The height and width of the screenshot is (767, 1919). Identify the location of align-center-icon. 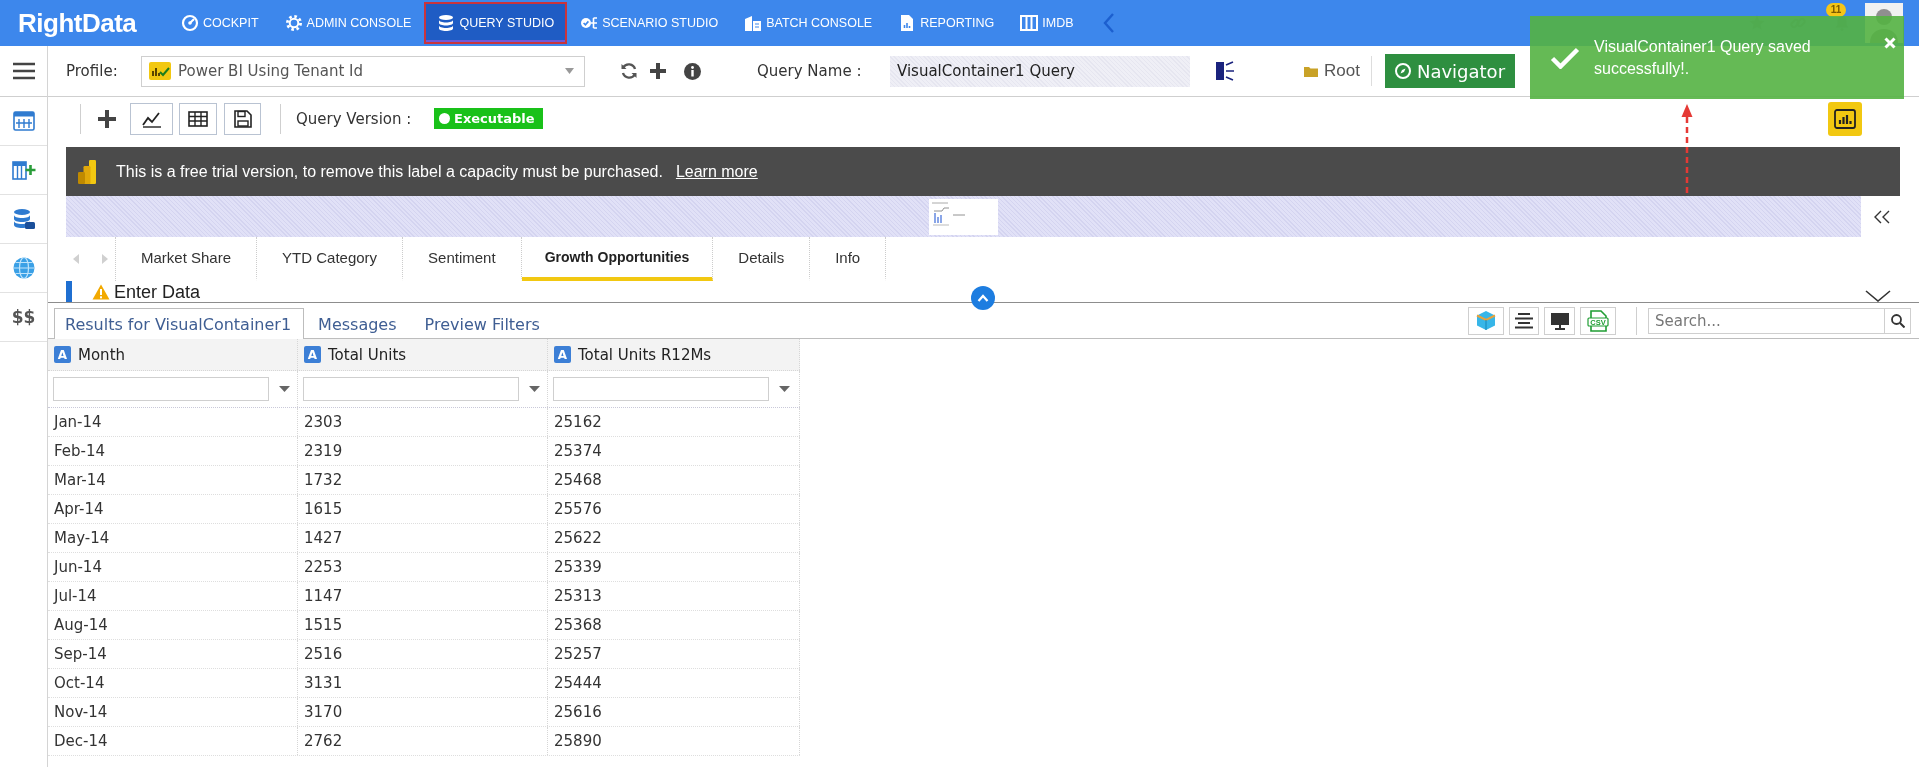
(1524, 320).